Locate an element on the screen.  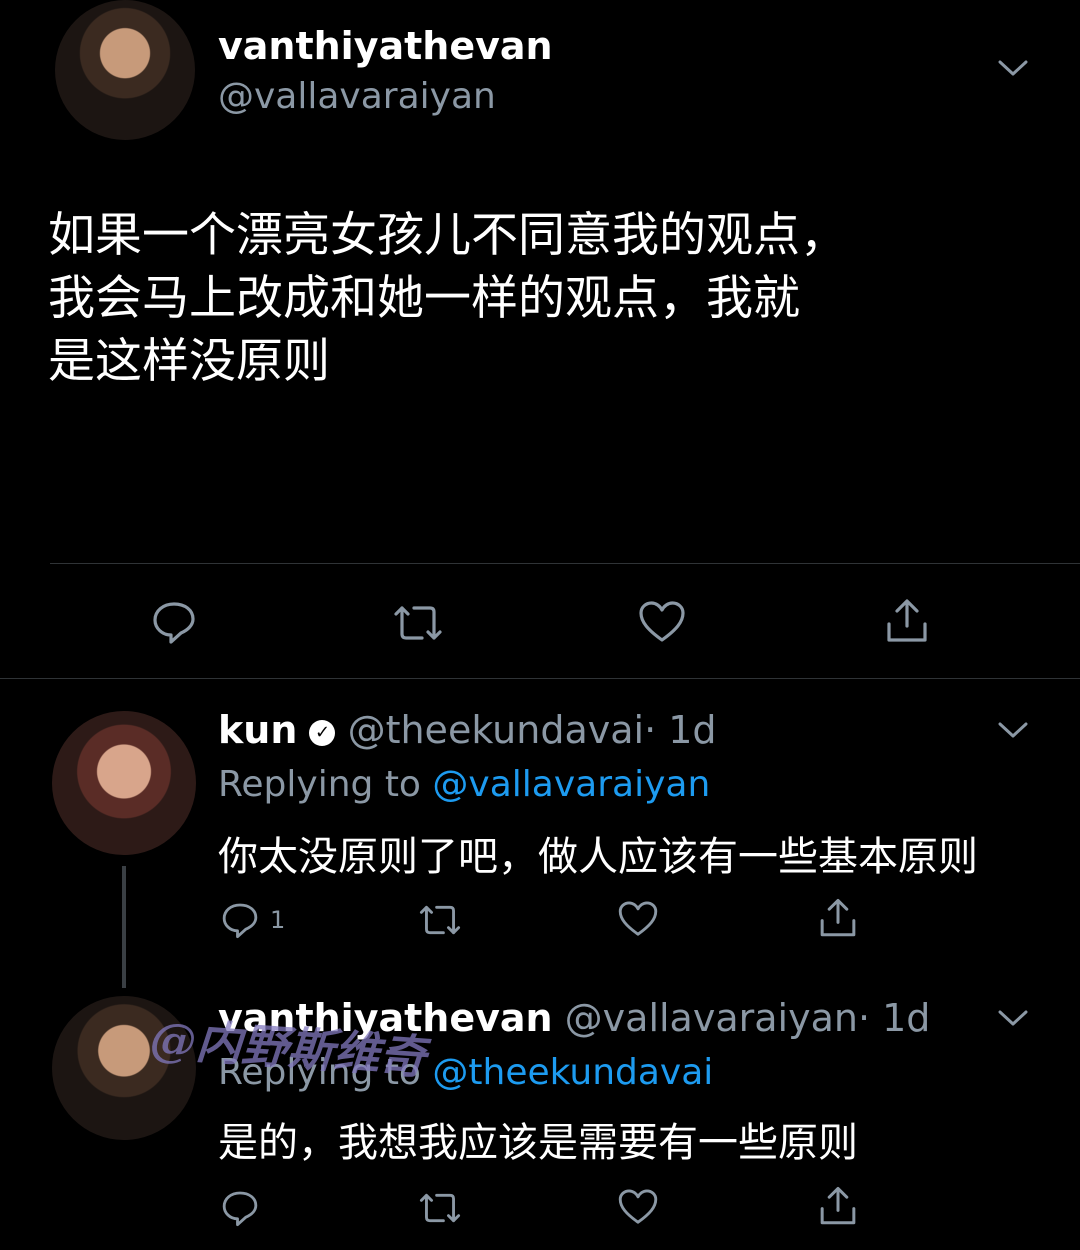
mention-link: @vallavaraiyan is located at coordinates (571, 784).